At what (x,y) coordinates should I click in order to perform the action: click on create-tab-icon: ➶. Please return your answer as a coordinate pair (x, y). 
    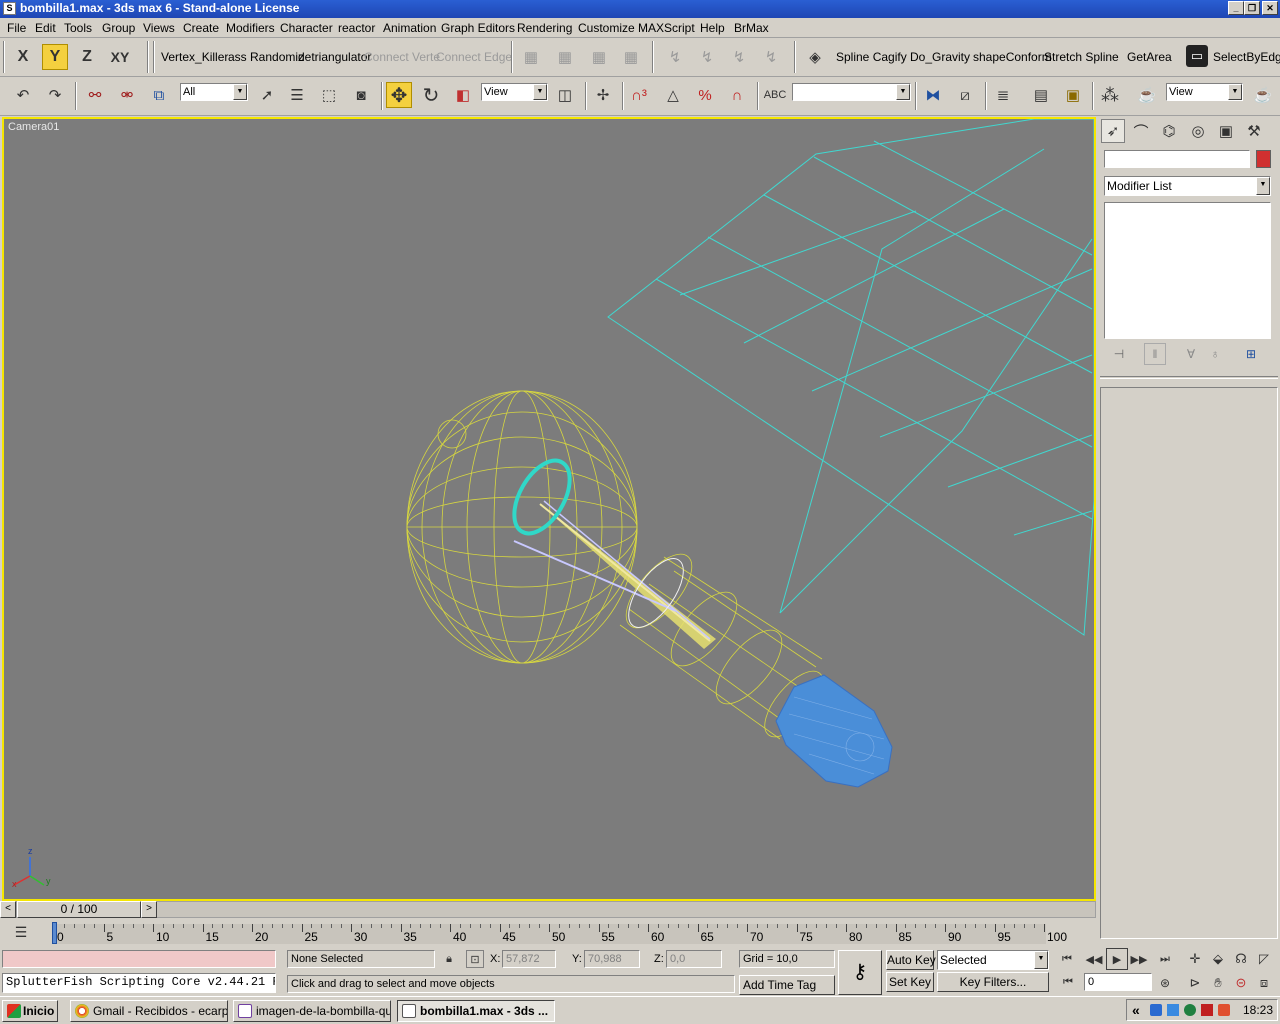
    Looking at the image, I should click on (1113, 131).